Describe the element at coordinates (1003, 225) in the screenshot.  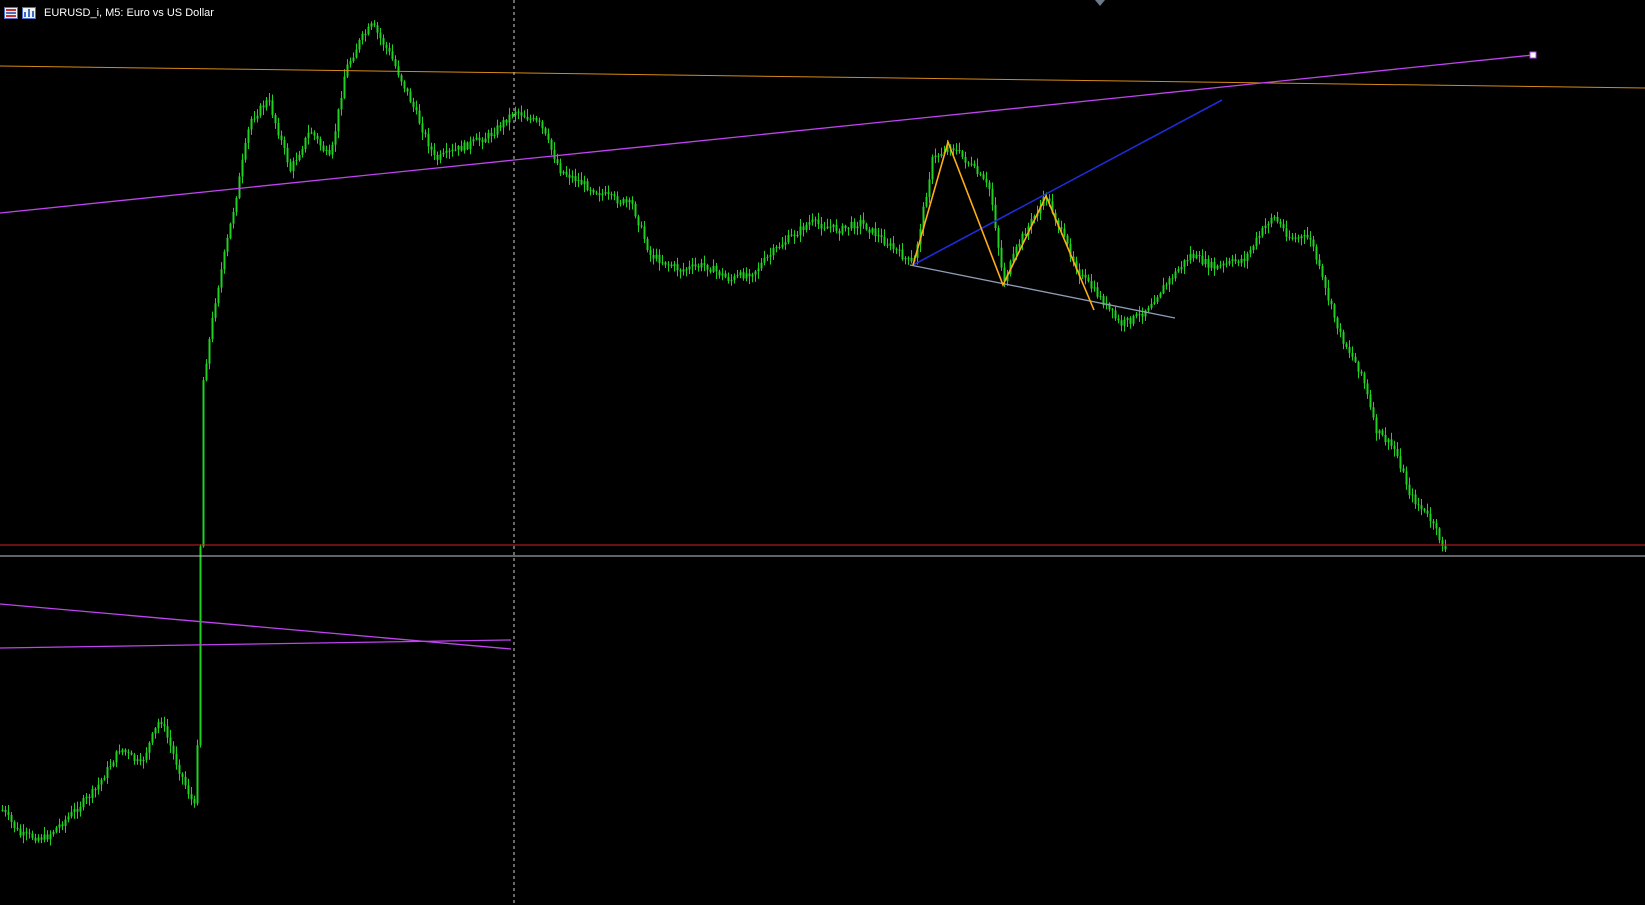
I see `zigzag-pattern-line` at that location.